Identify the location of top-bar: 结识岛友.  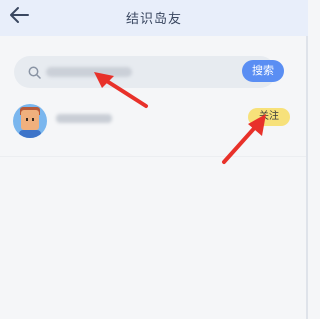
(154, 18).